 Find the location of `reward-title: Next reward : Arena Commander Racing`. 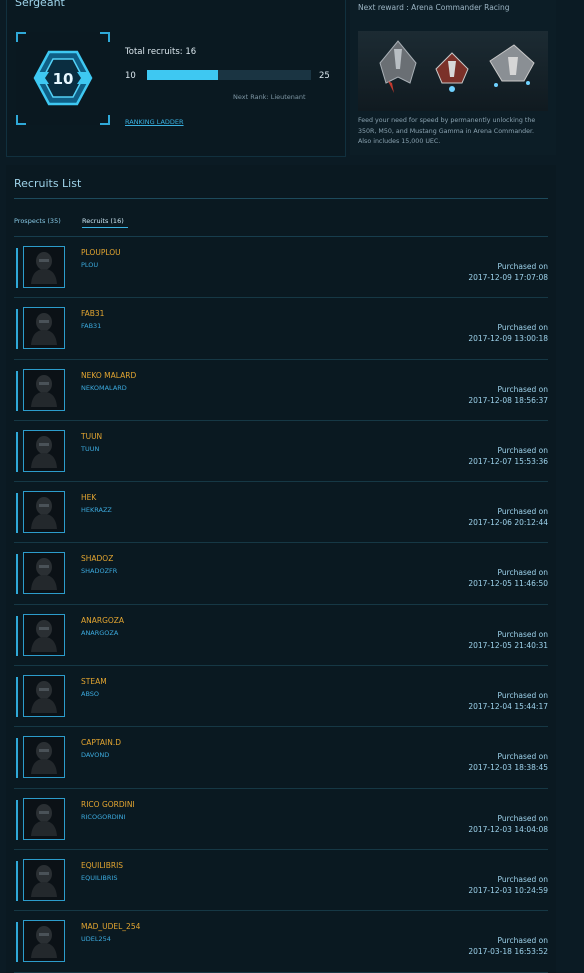

reward-title: Next reward : Arena Commander Racing is located at coordinates (434, 7).